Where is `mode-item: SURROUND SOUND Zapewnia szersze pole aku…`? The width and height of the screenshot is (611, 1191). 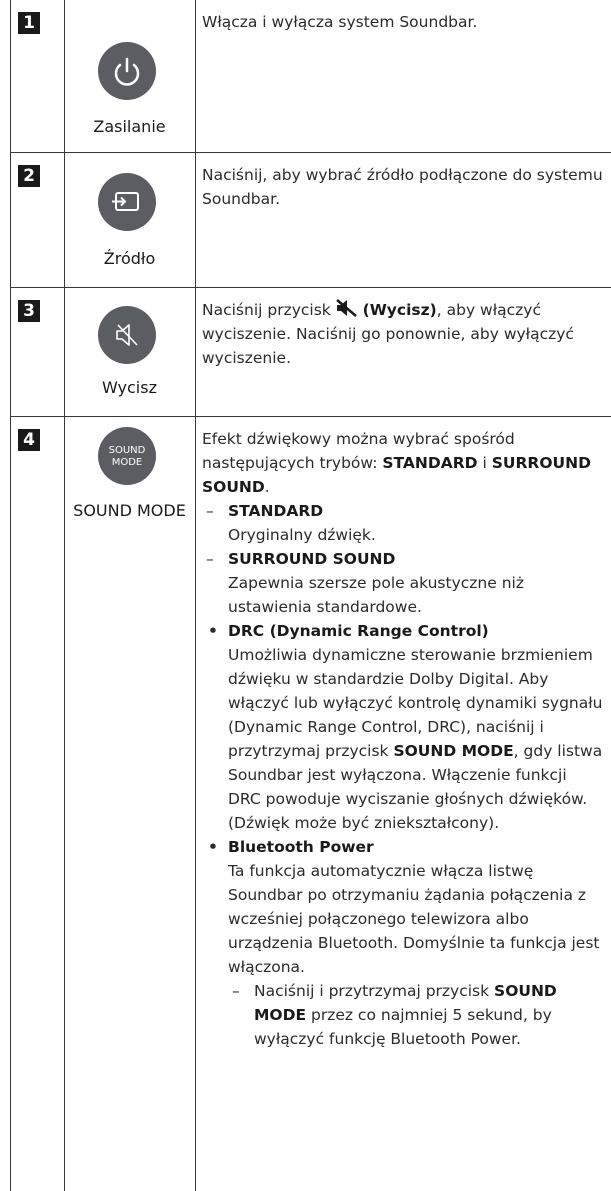 mode-item: SURROUND SOUND Zapewnia szersze pole aku… is located at coordinates (403, 583).